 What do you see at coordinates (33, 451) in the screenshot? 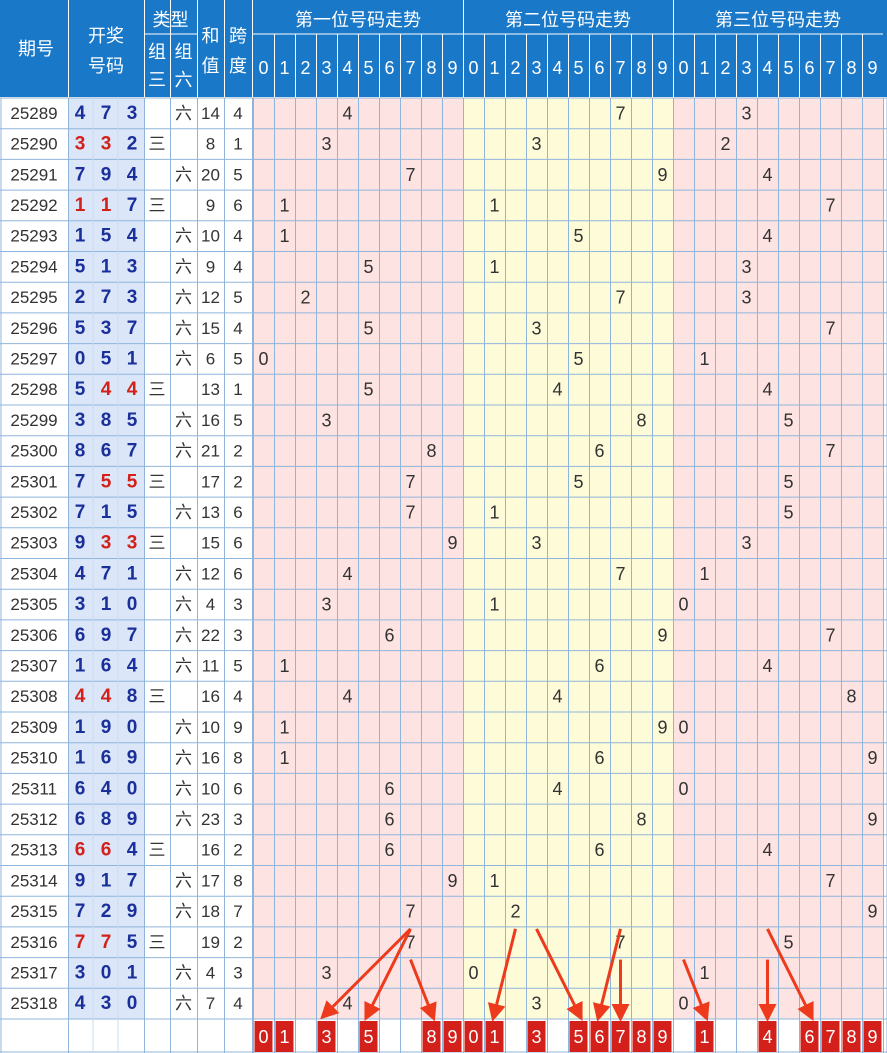
I see `period-label: 25300` at bounding box center [33, 451].